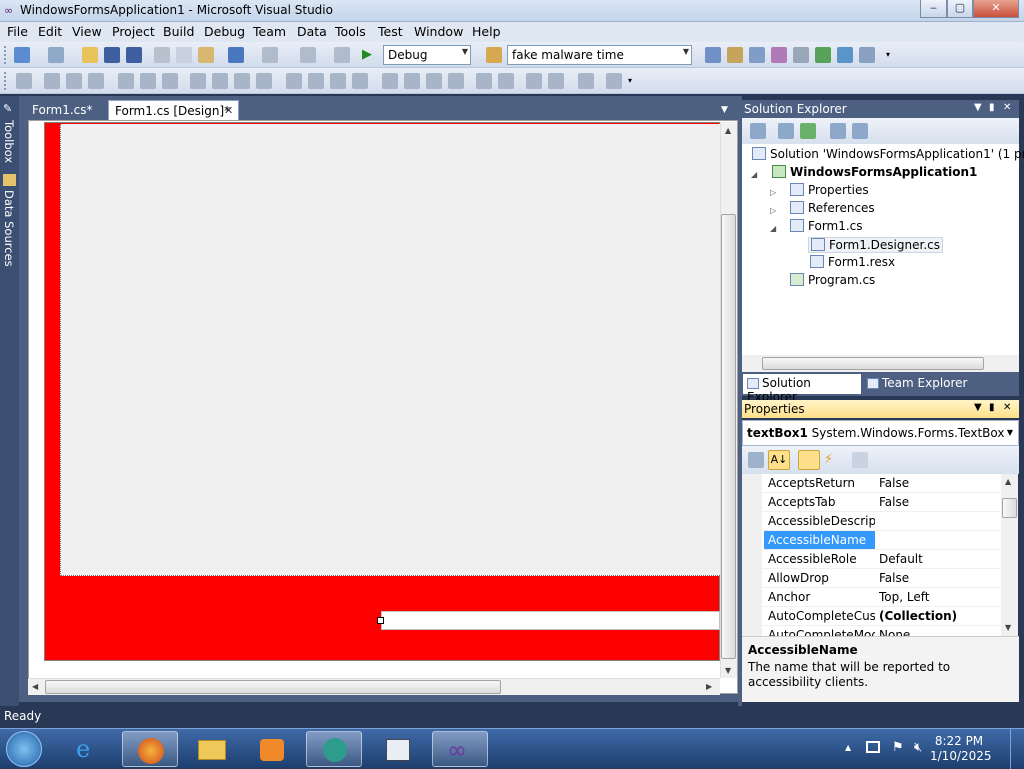 Image resolution: width=1024 pixels, height=769 pixels. I want to click on property-row: AllowDrop False, so click(871, 578).